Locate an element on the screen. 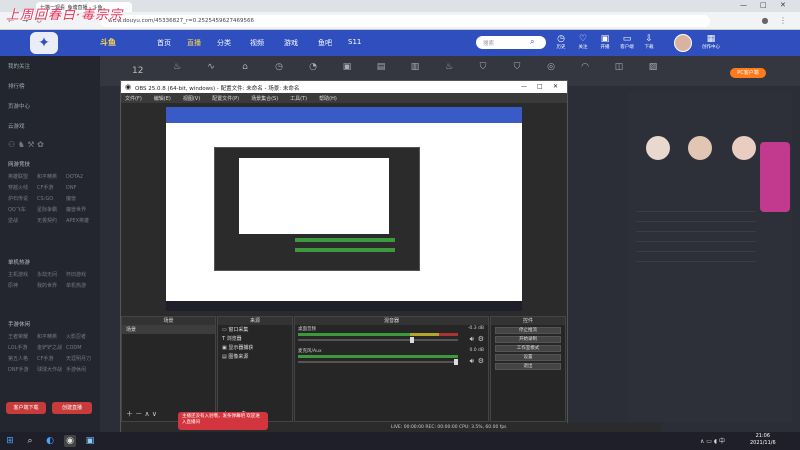 This screenshot has width=800, height=450. category-icon: ◷ is located at coordinates (279, 67).